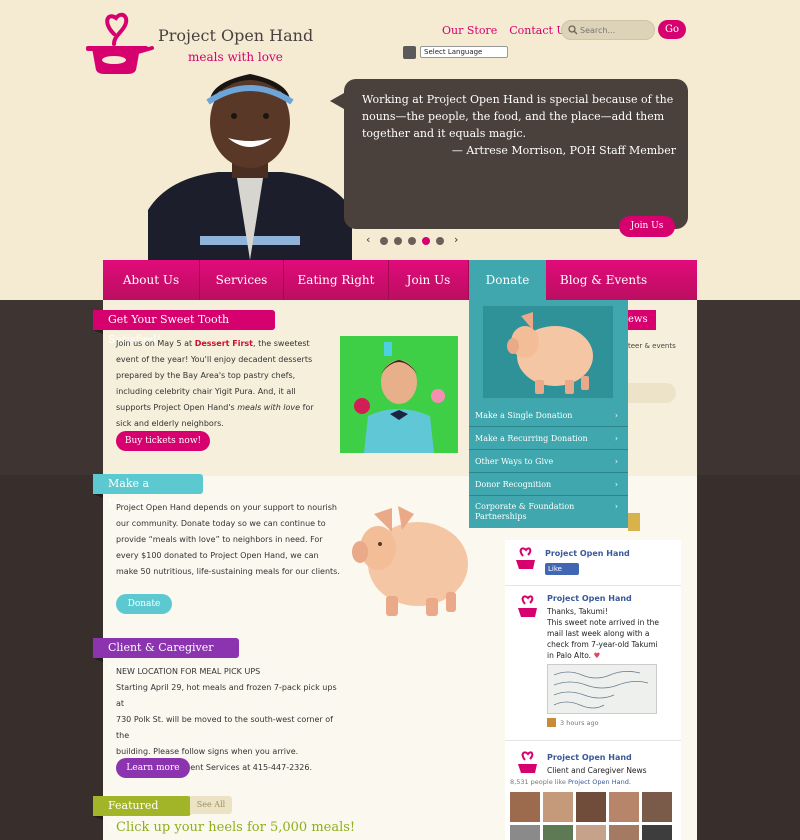 The height and width of the screenshot is (840, 800). Describe the element at coordinates (548, 485) in the screenshot. I see `dd-donor-recognition: Donor Recognition ›` at that location.